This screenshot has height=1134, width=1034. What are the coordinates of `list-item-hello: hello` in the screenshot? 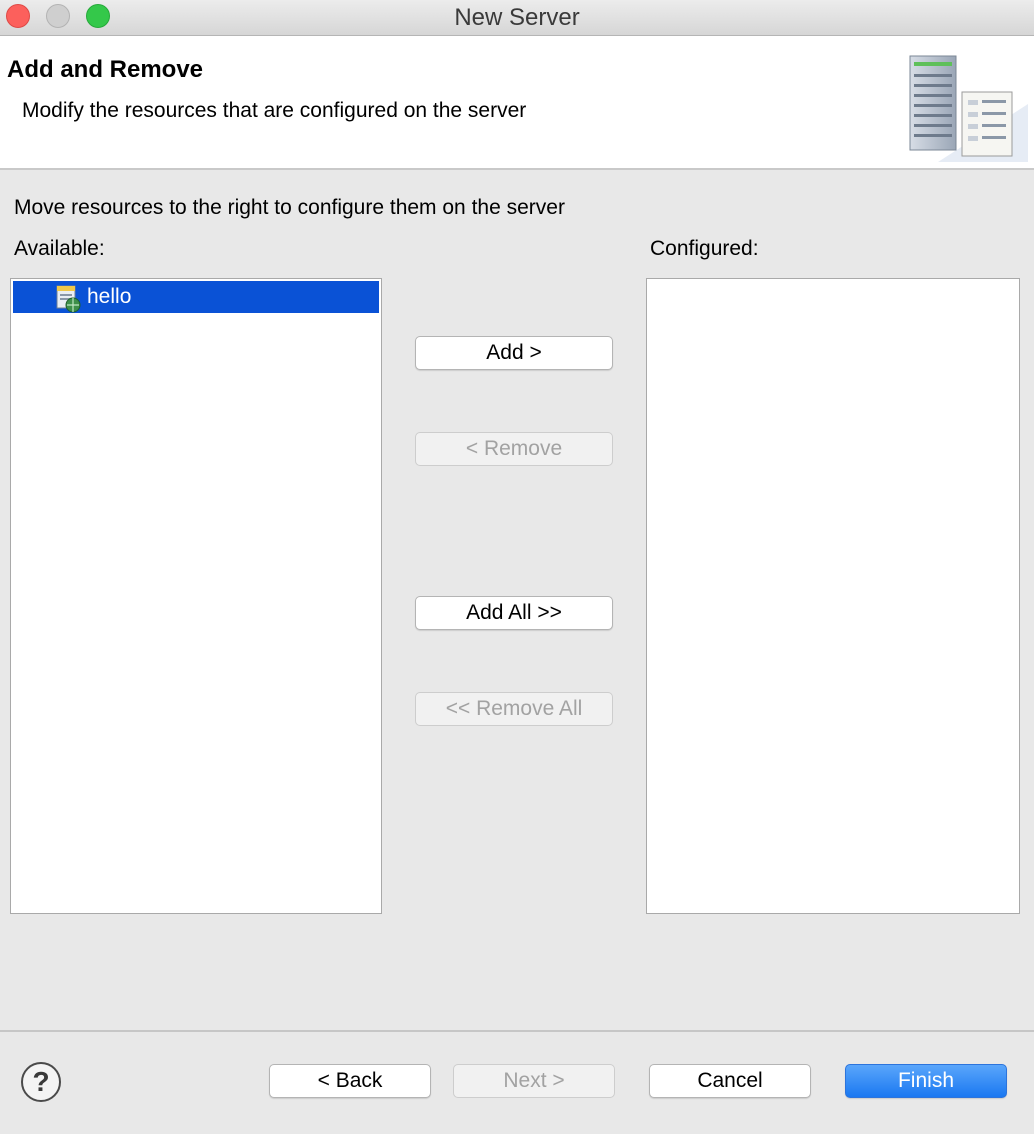 It's located at (196, 297).